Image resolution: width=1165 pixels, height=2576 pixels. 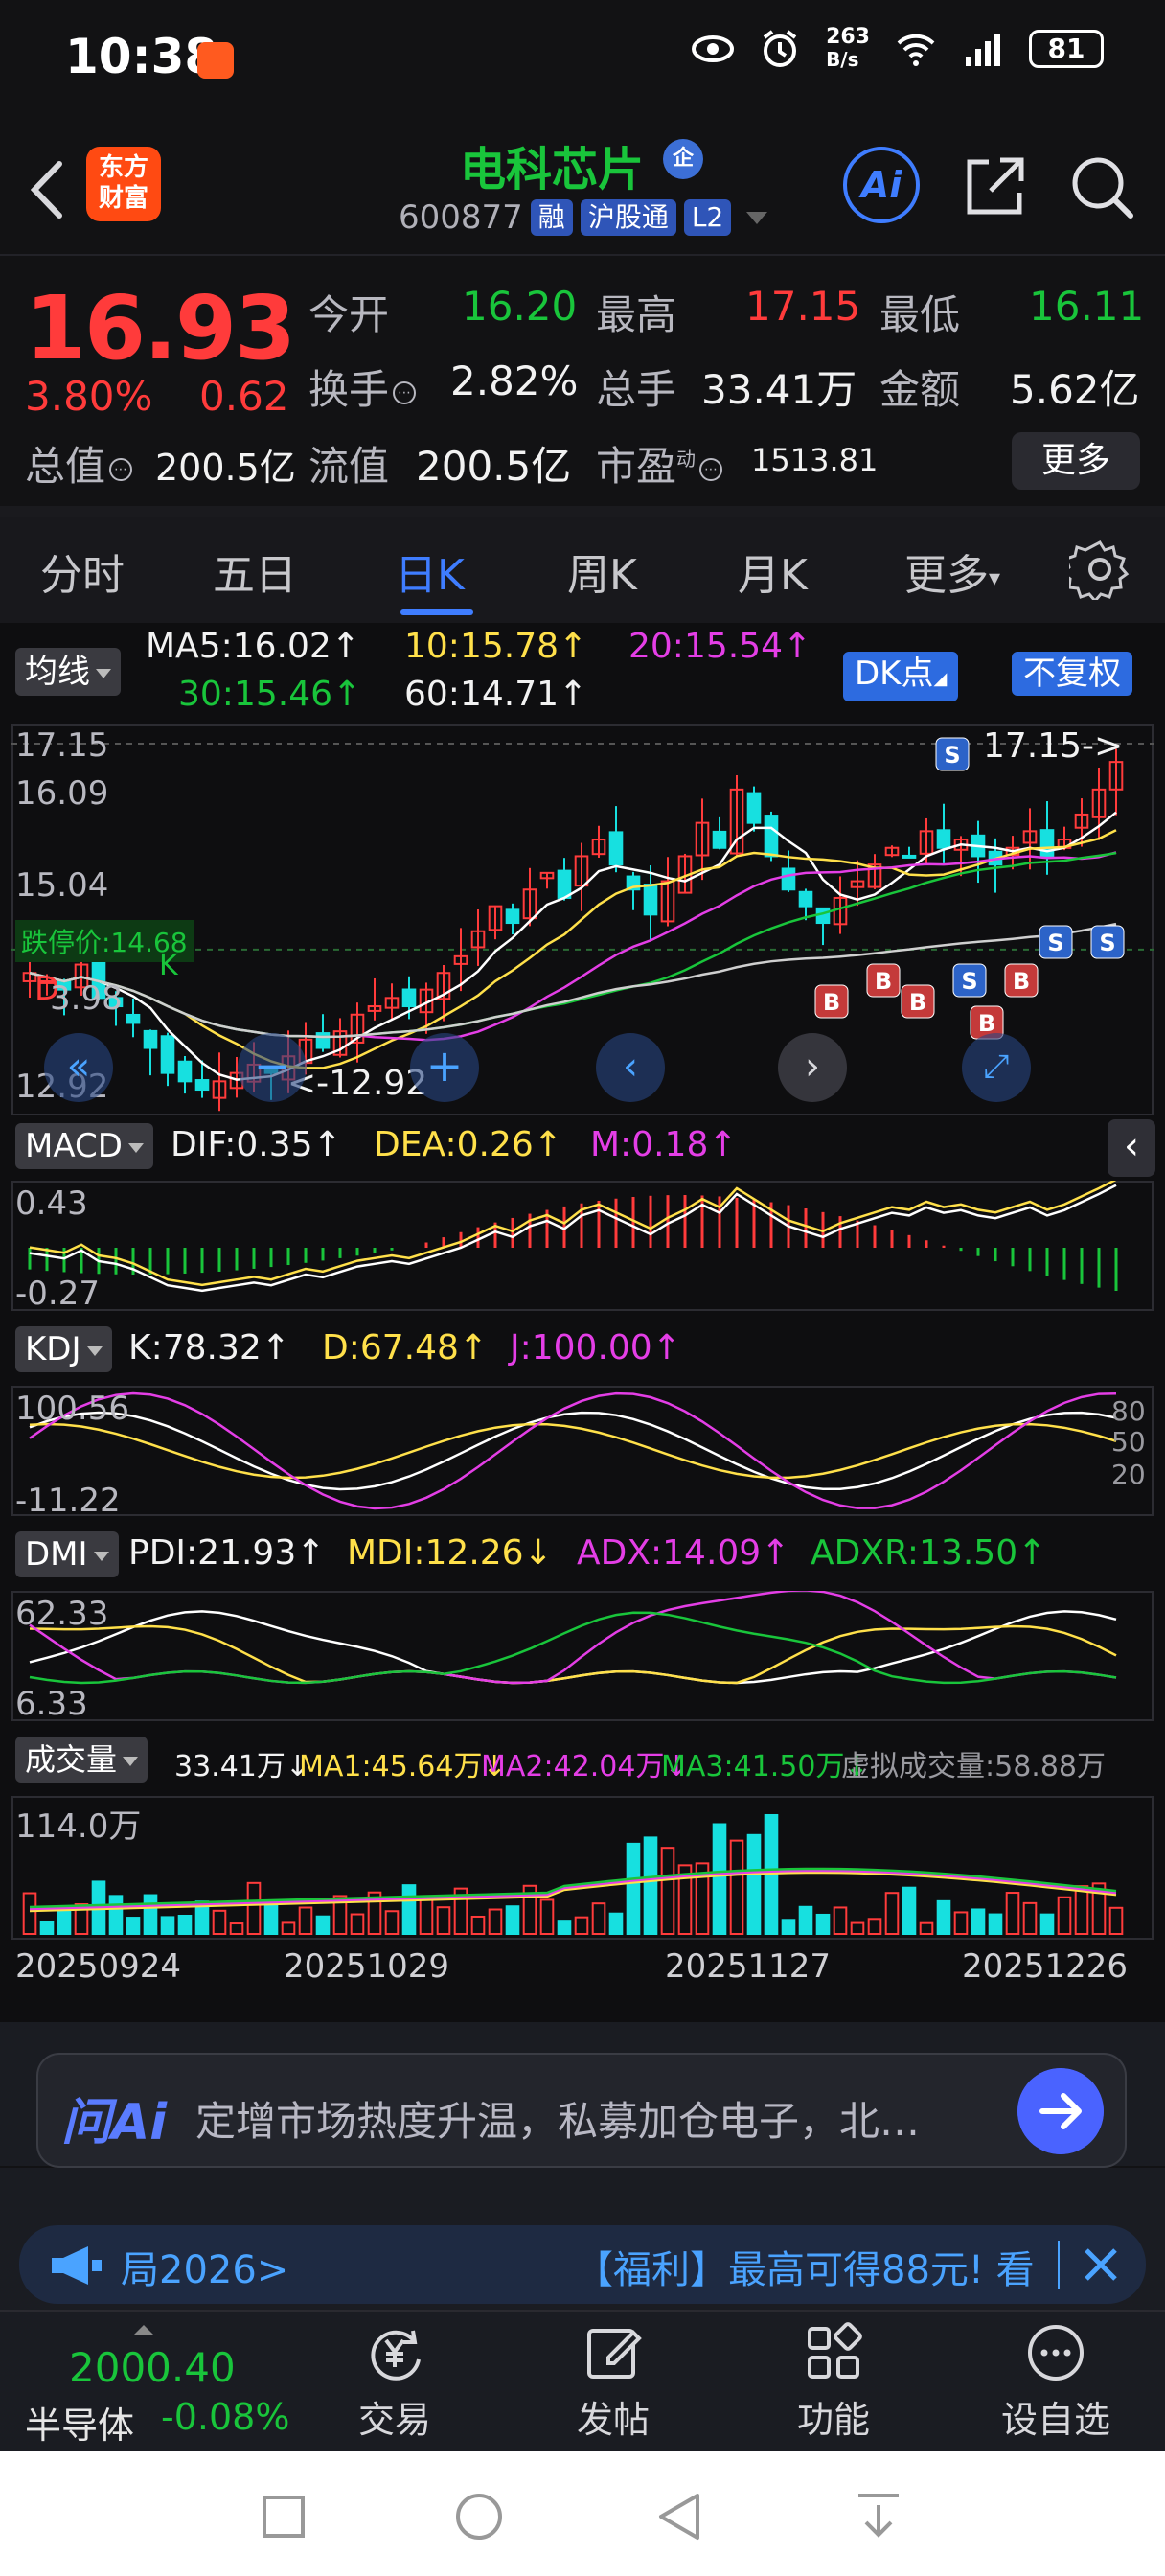 I want to click on macd-line, so click(x=573, y=1234).